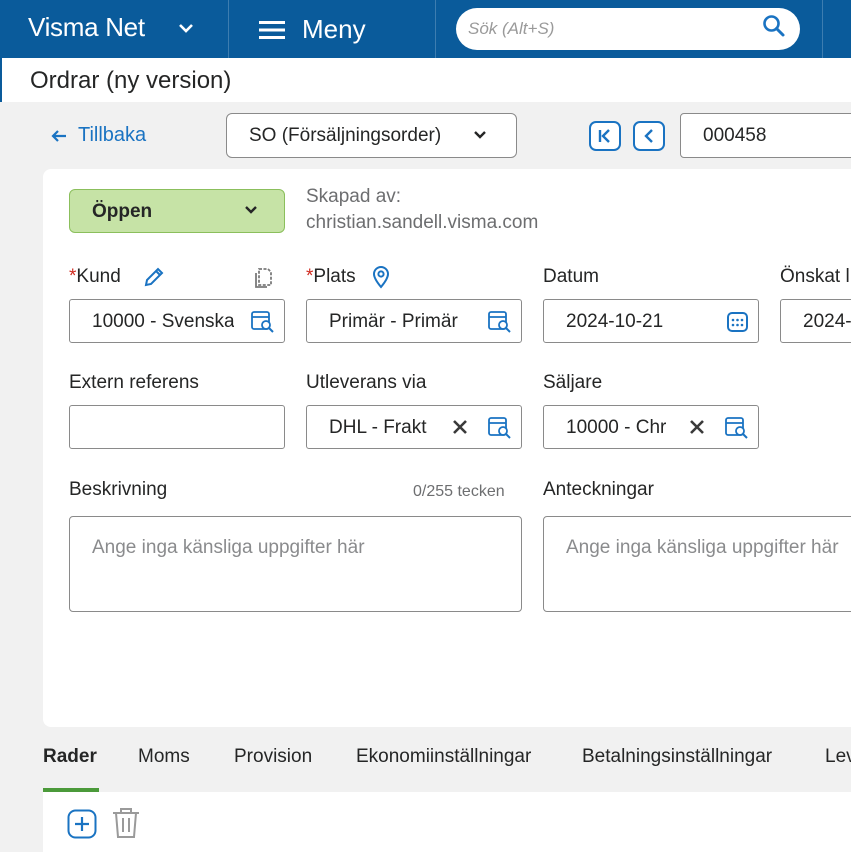  I want to click on order-type-value: SO (Försäljningsorder), so click(345, 135).